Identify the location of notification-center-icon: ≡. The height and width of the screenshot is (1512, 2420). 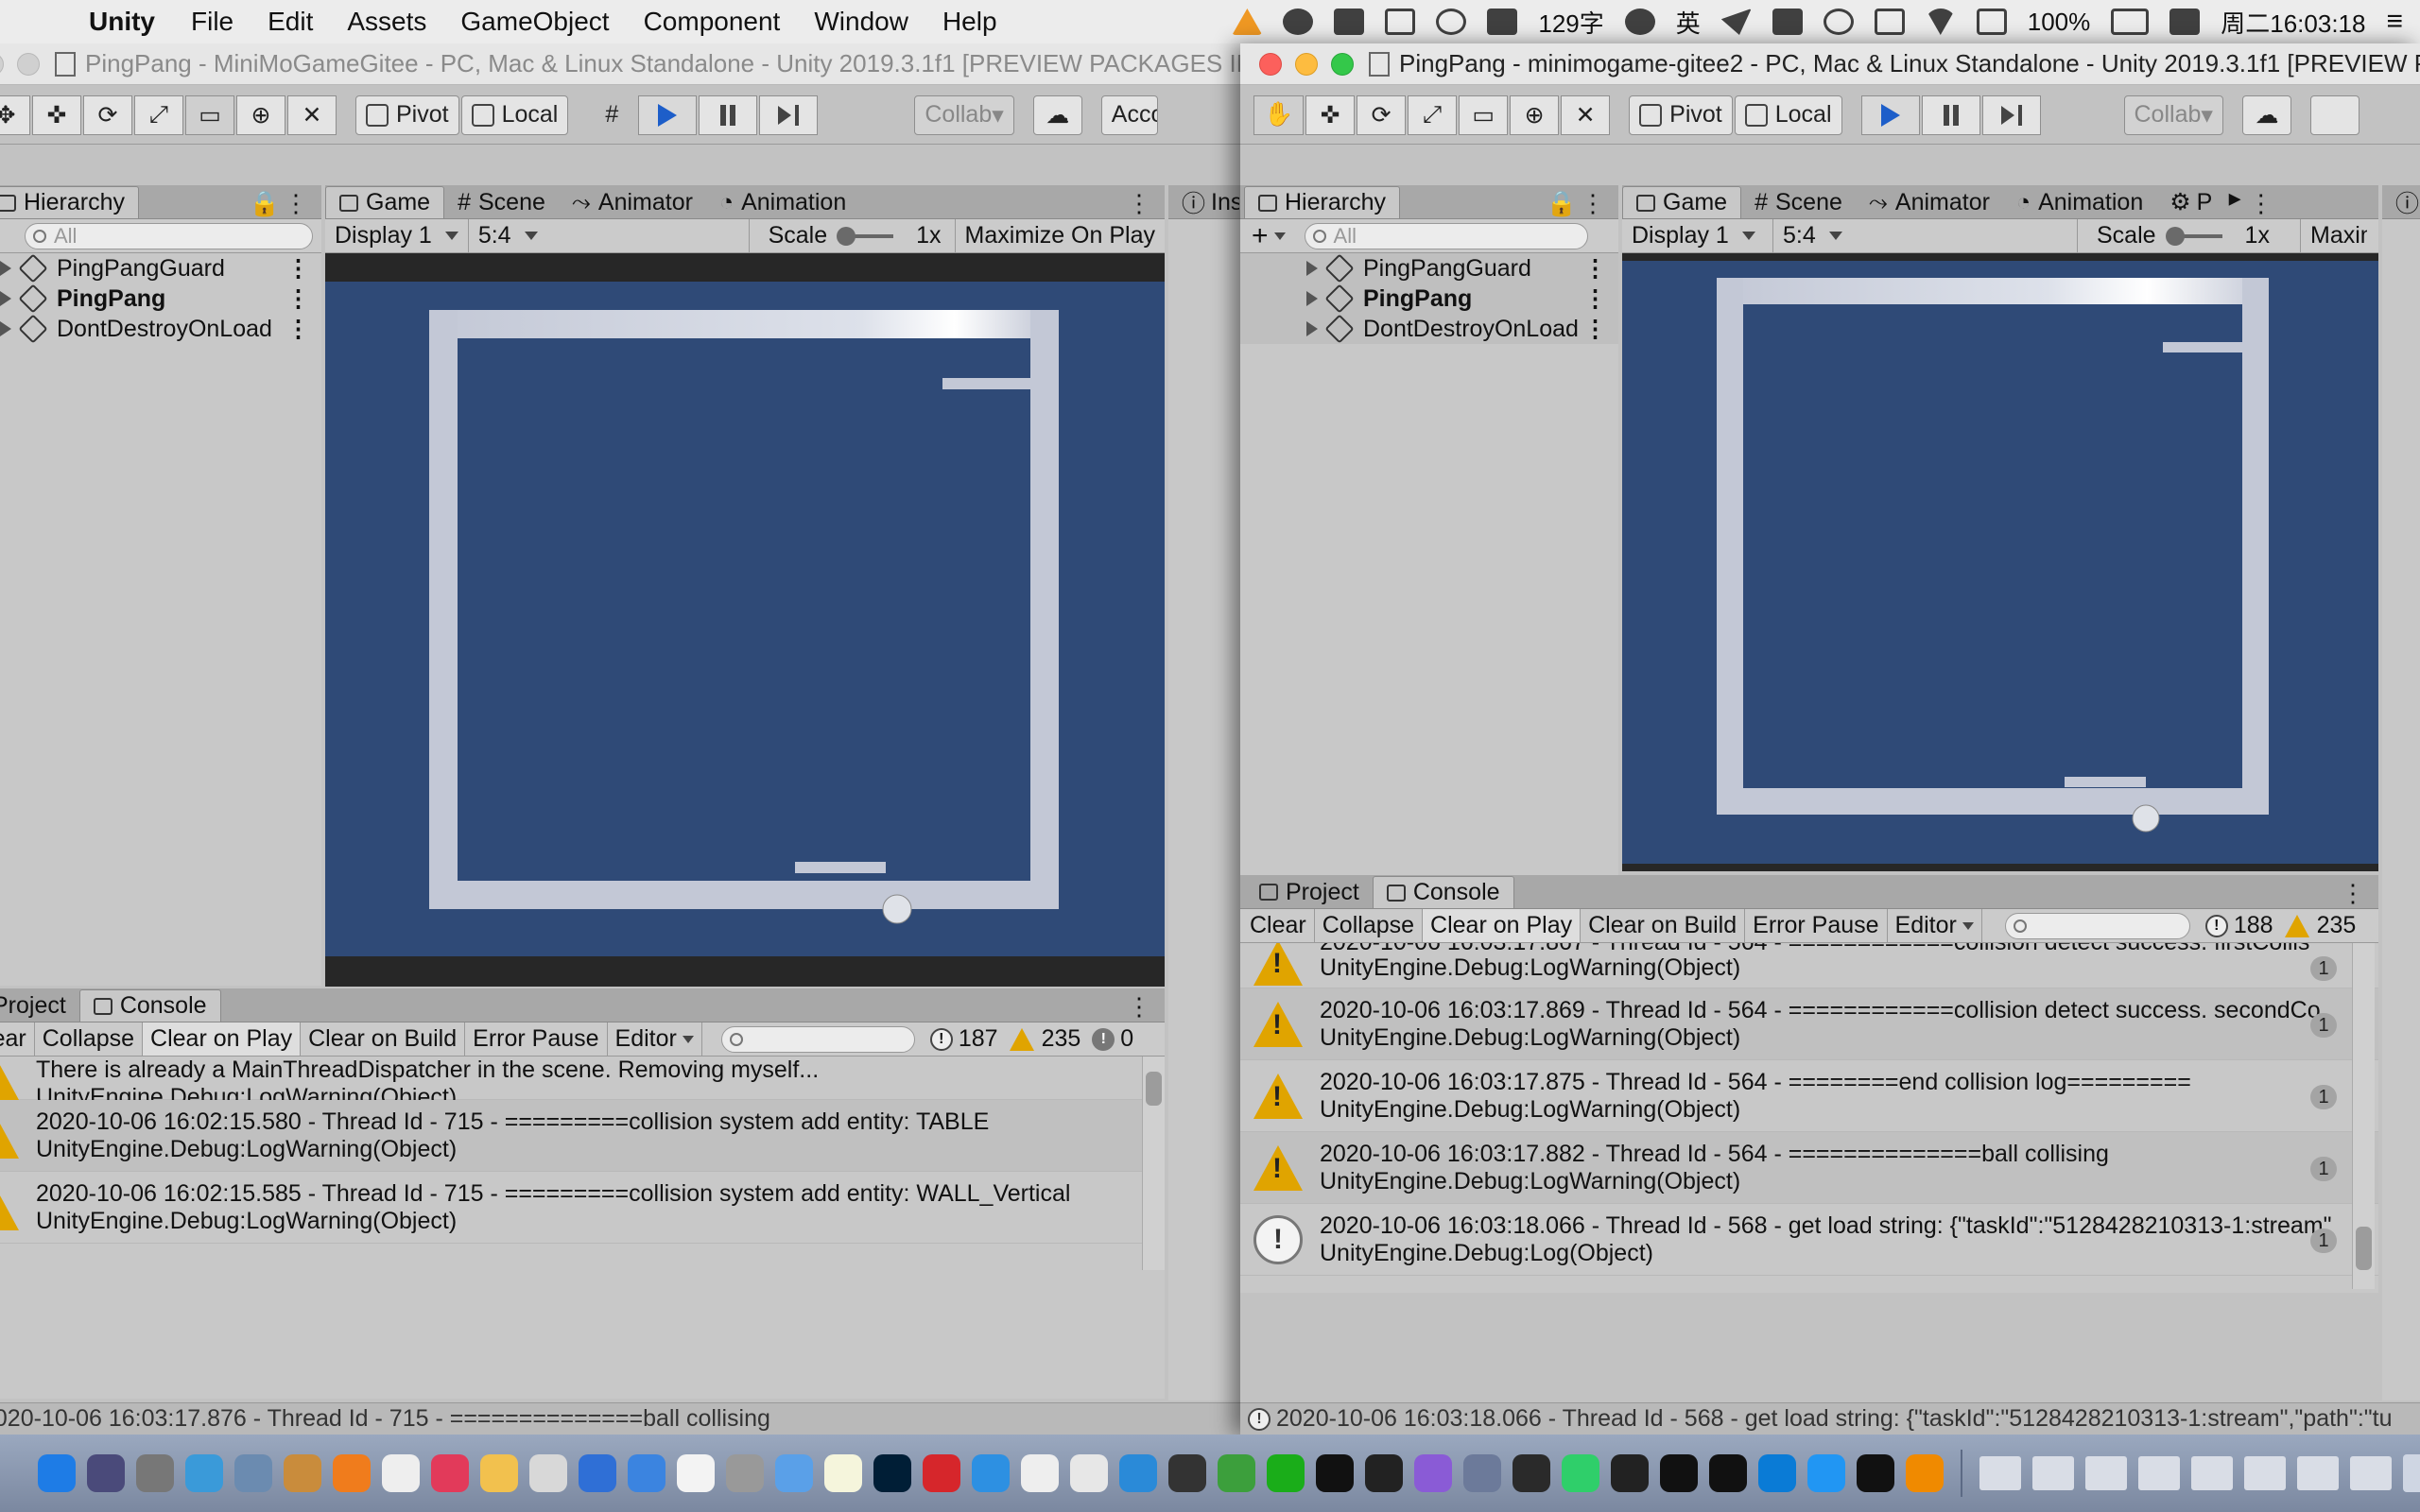
(2394, 22).